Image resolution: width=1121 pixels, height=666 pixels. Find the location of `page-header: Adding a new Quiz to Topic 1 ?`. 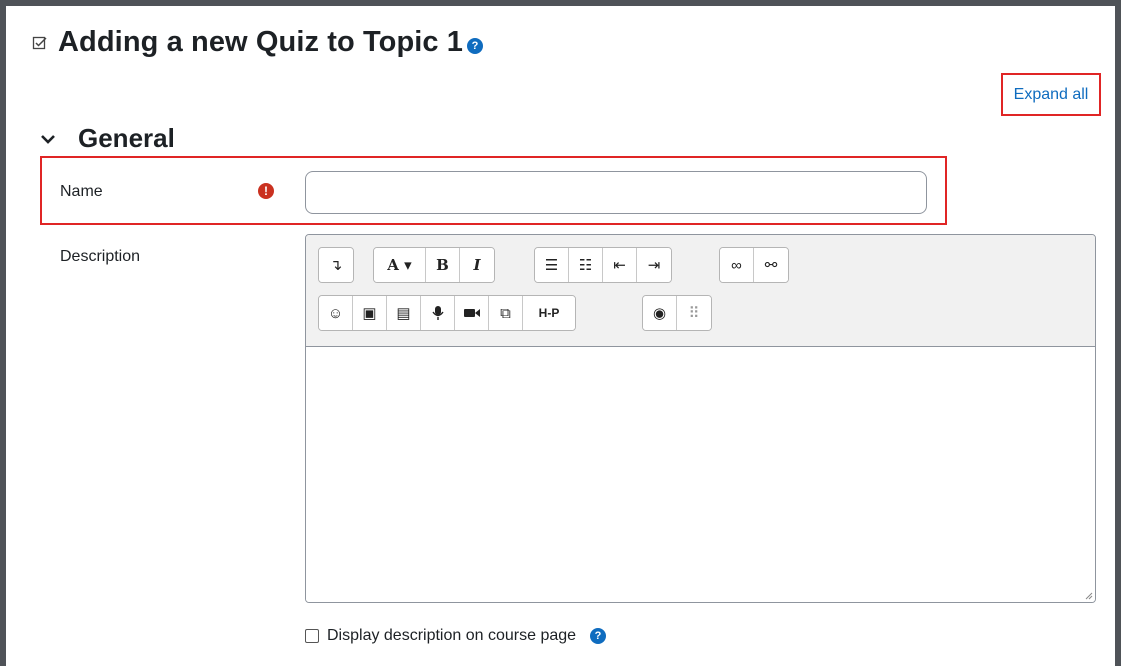

page-header: Adding a new Quiz to Topic 1 ? is located at coordinates (258, 42).